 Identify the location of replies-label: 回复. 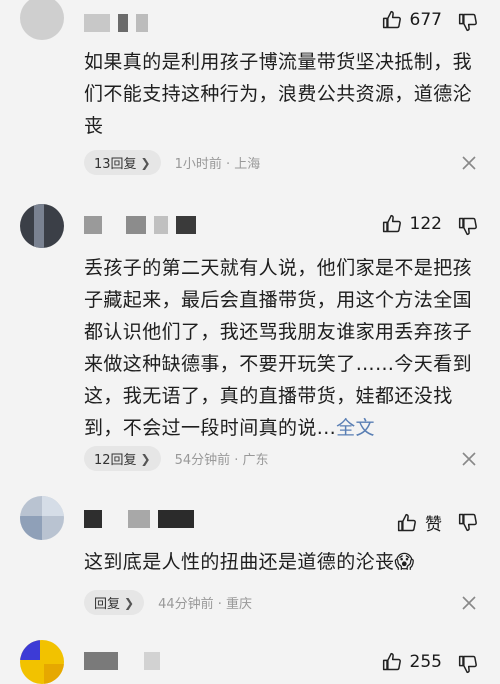
(107, 604).